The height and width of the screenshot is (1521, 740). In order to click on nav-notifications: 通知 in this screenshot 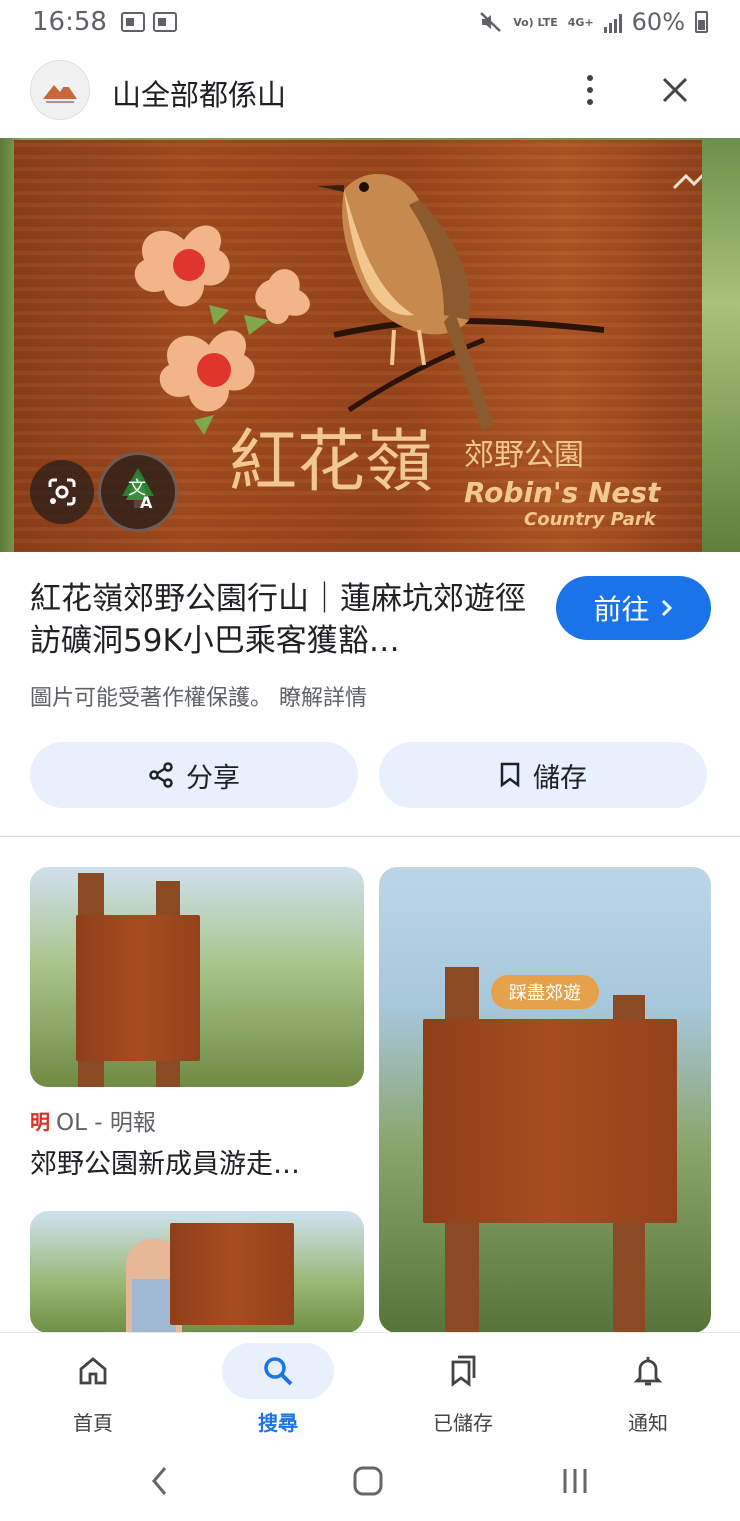, I will do `click(648, 1390)`.